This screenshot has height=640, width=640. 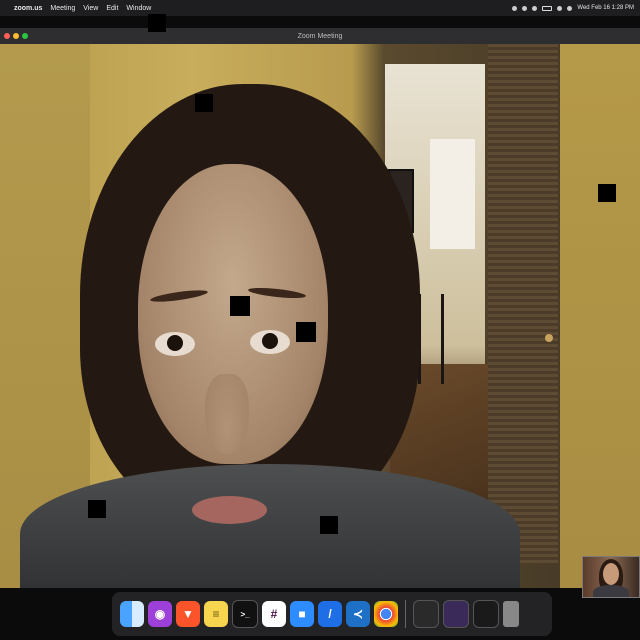 What do you see at coordinates (547, 8) in the screenshot?
I see `battery-icon` at bounding box center [547, 8].